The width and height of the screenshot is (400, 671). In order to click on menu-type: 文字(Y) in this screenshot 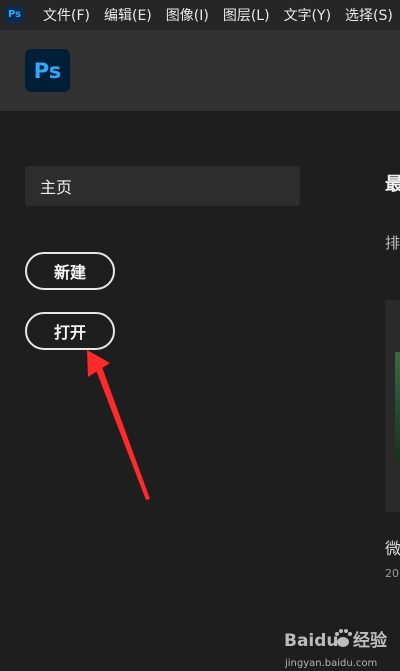, I will do `click(307, 15)`.